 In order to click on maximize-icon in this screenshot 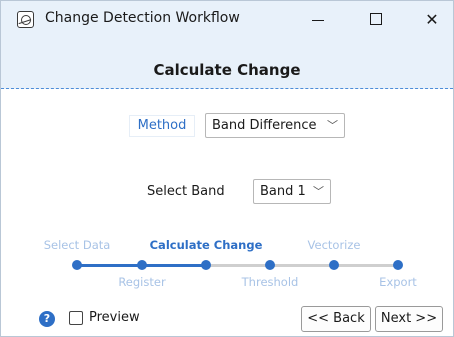, I will do `click(376, 19)`.